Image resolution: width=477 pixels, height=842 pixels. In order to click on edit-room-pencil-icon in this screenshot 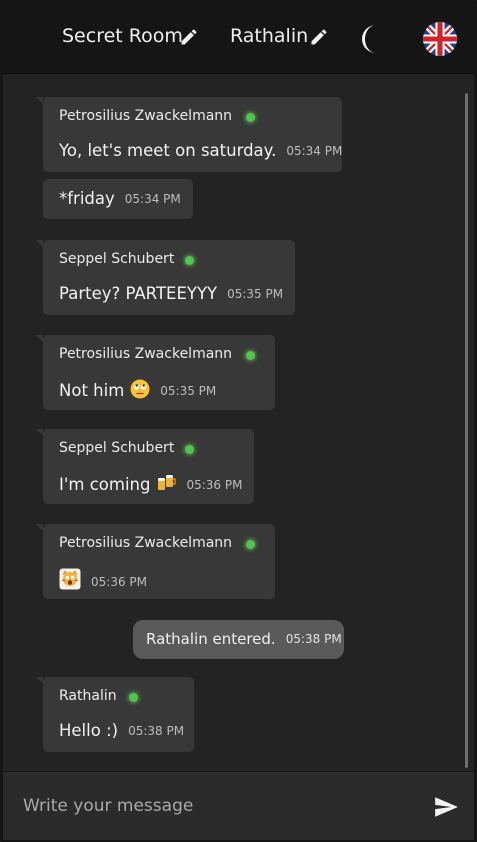, I will do `click(189, 37)`.